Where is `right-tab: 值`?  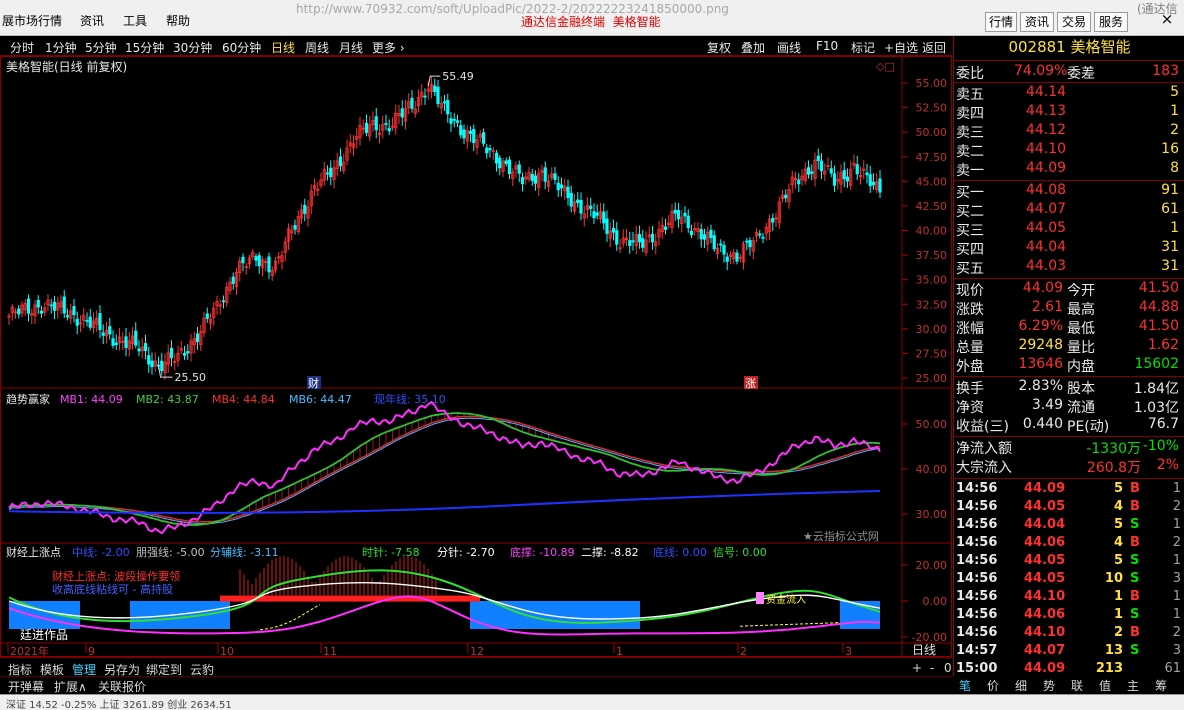
right-tab: 值 is located at coordinates (1105, 685).